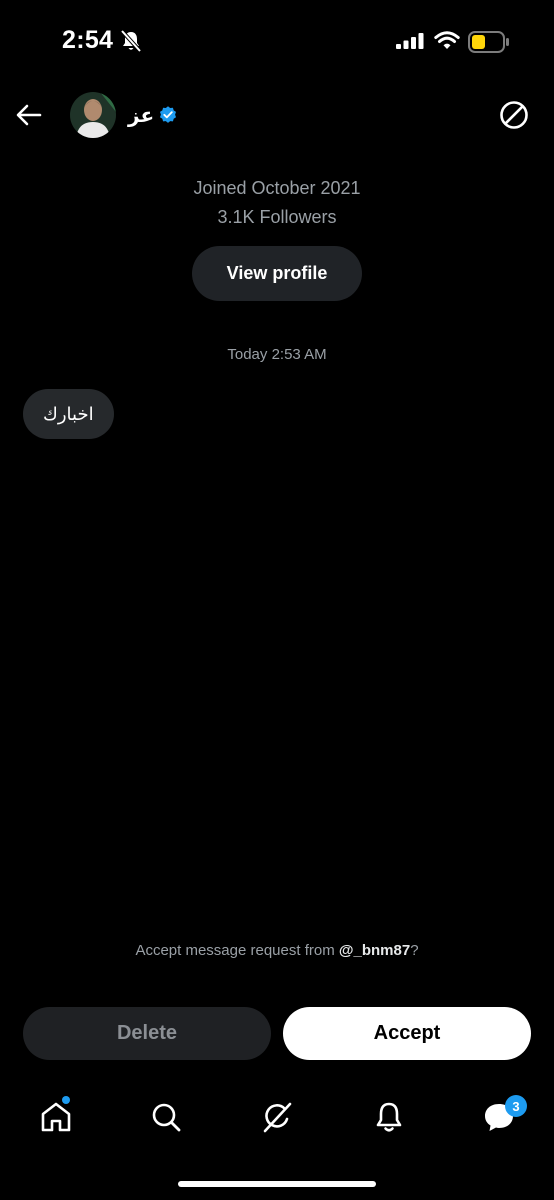 This screenshot has height=1200, width=554. Describe the element at coordinates (237, 950) in the screenshot. I see `request-prefix: Accept message request from` at that location.